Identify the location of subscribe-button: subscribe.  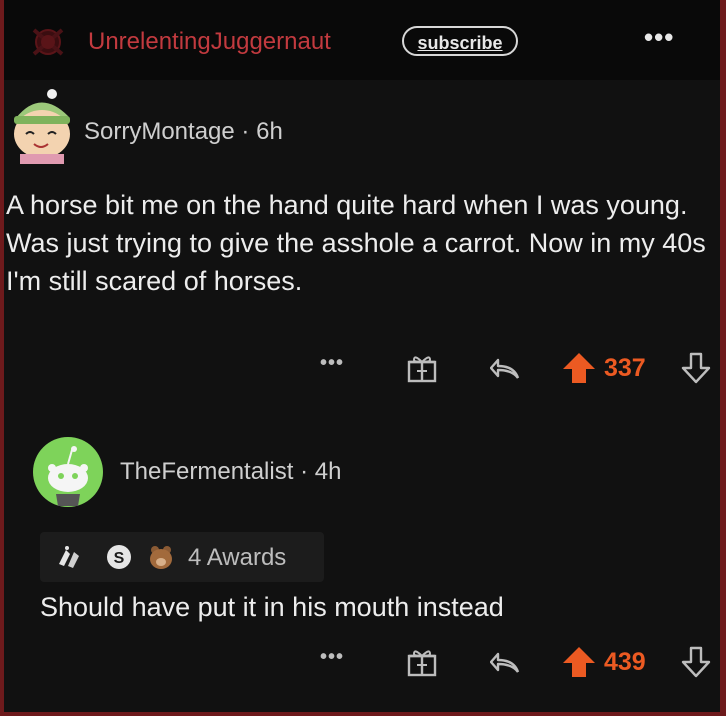
(460, 41).